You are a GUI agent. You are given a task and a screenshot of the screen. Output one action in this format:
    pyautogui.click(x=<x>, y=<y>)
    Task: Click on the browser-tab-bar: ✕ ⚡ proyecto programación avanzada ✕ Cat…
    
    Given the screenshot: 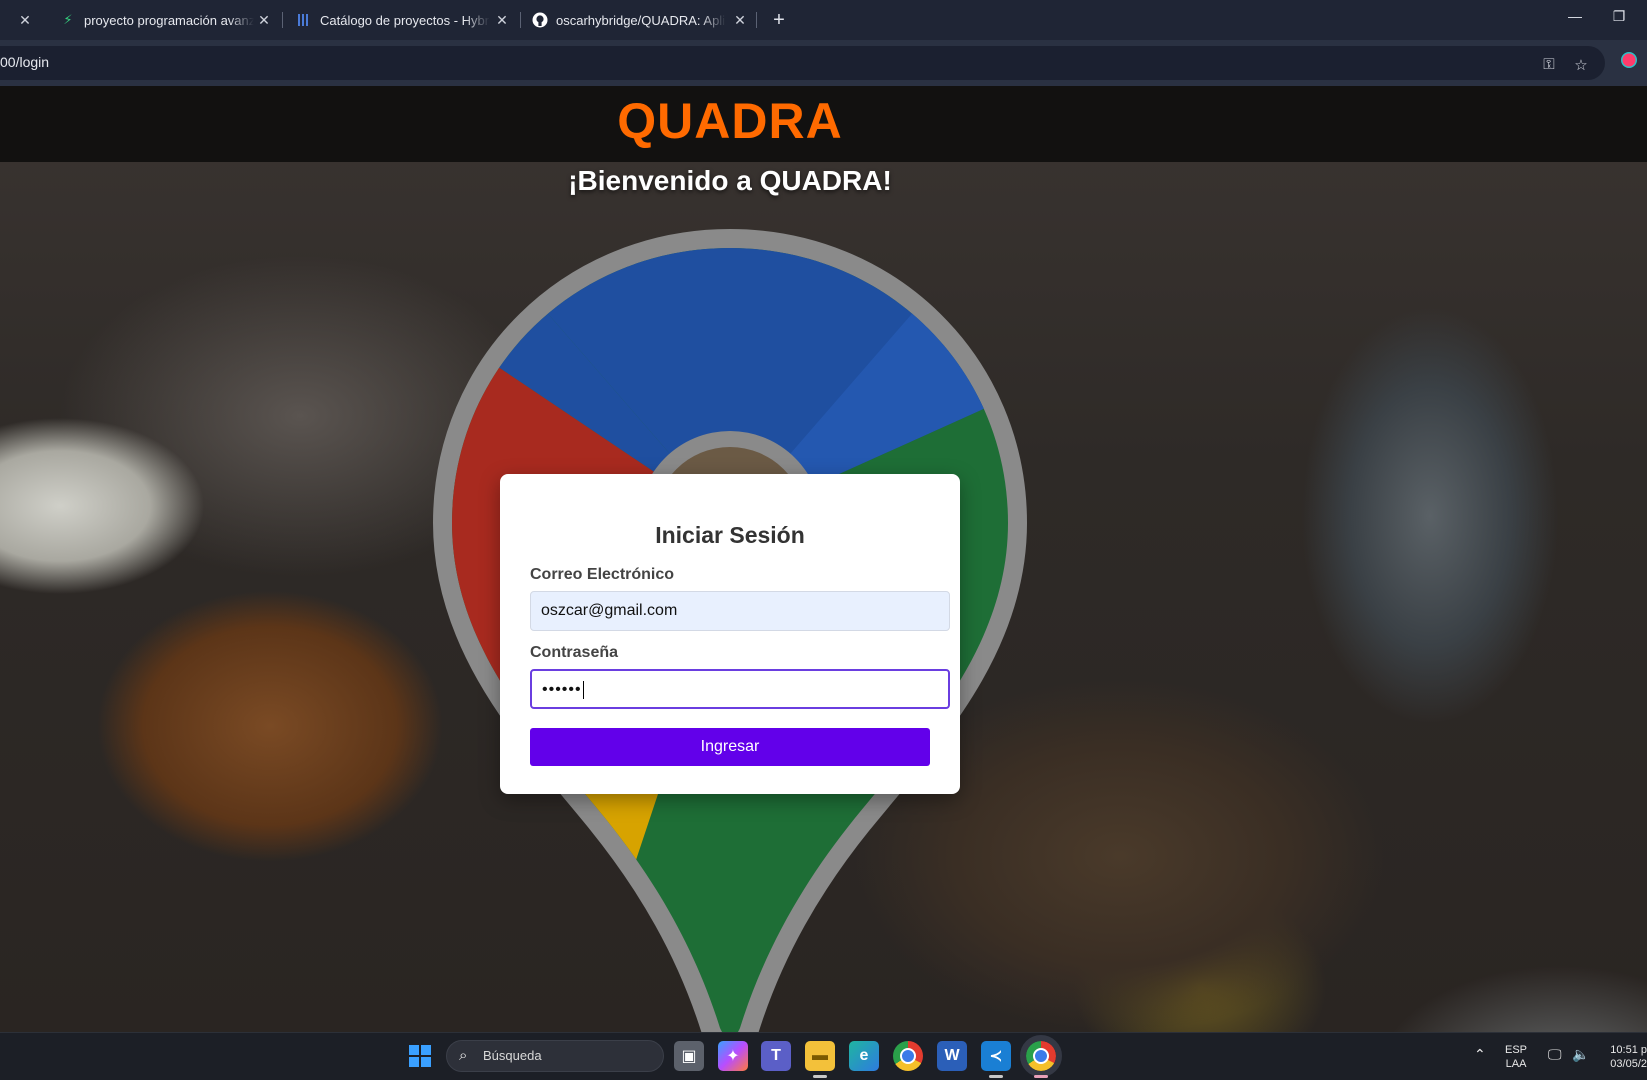 What is the action you would take?
    pyautogui.click(x=823, y=20)
    